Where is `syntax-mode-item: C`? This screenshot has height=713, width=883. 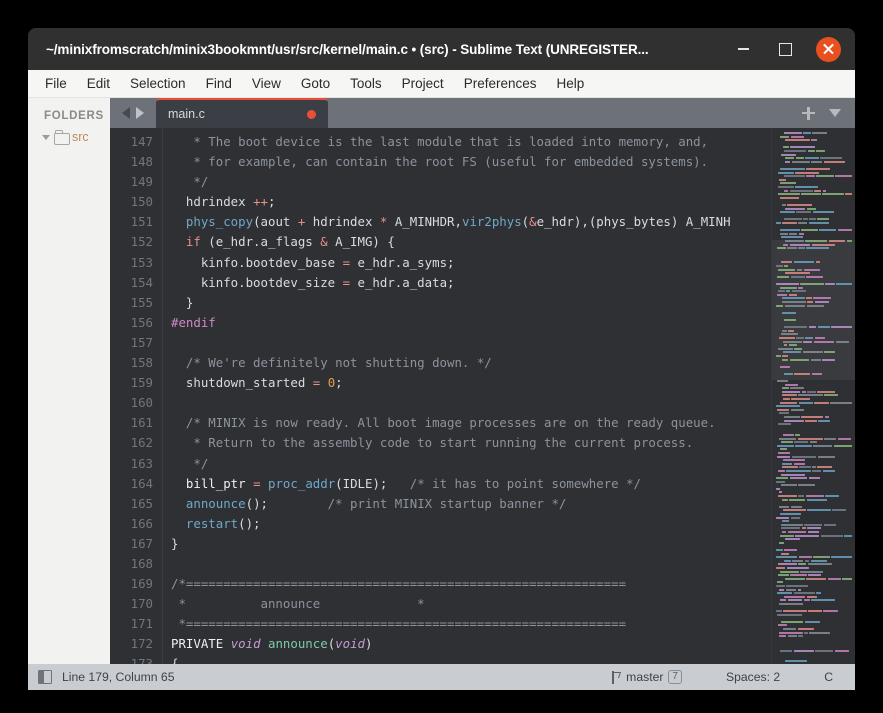
syntax-mode-item: C is located at coordinates (828, 677).